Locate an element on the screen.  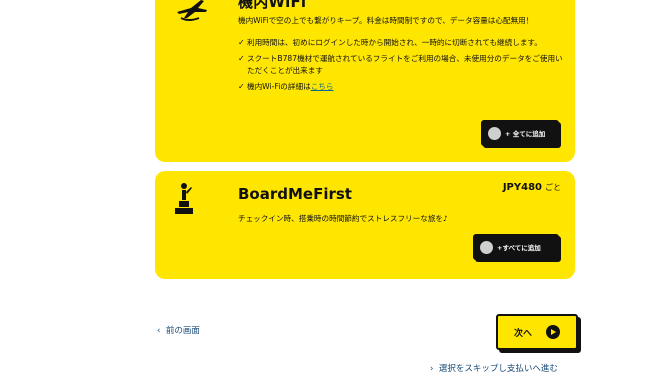
boardmefirst-add-label: +すべてに追加 is located at coordinates (519, 248).